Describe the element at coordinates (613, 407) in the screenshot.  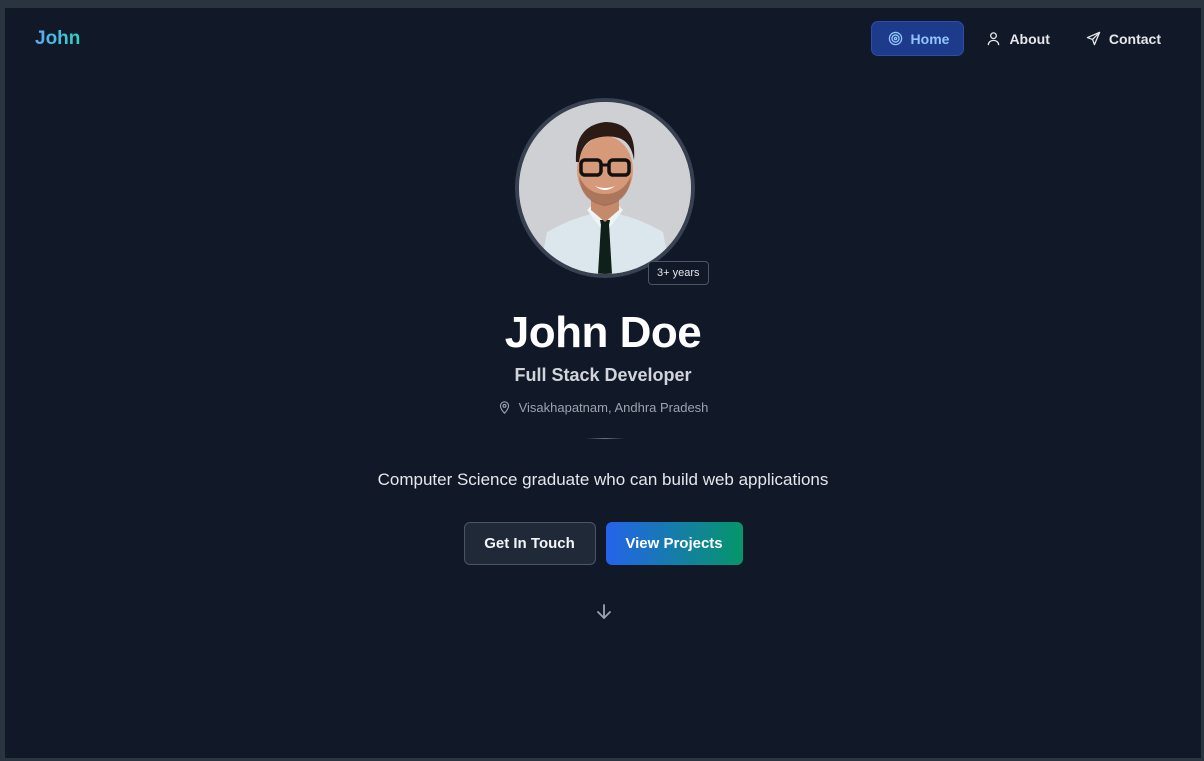
I see `location-text: Visakhapatnam, Andhra Pradesh` at that location.